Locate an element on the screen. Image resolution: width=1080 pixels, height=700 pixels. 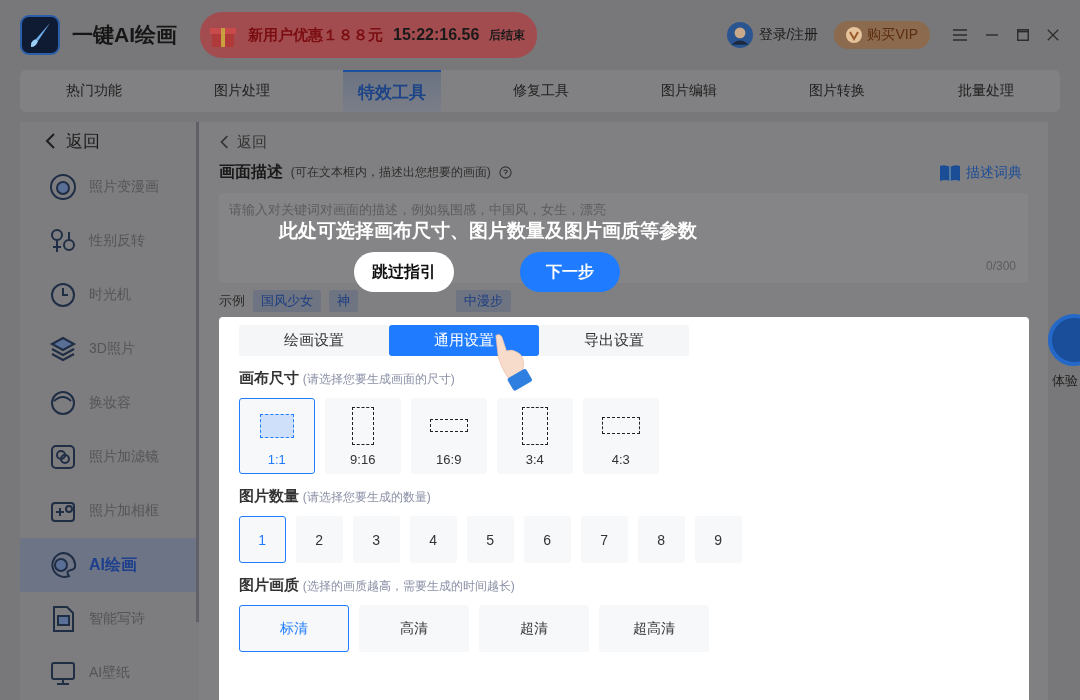
gender-icon is located at coordinates (63, 241).